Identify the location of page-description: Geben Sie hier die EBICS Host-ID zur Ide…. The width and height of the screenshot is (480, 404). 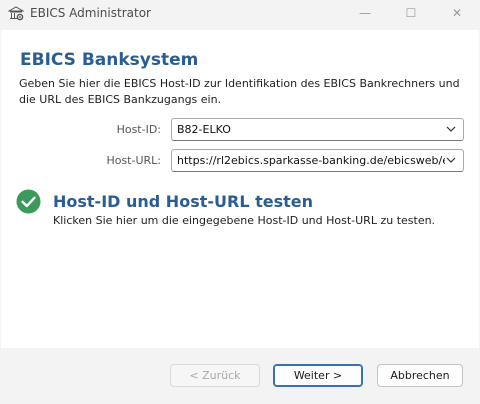
(239, 91).